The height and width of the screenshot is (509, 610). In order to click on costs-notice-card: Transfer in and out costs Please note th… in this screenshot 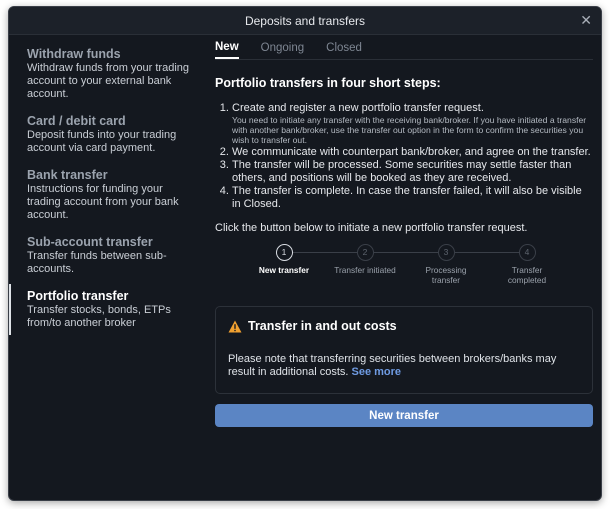, I will do `click(404, 350)`.